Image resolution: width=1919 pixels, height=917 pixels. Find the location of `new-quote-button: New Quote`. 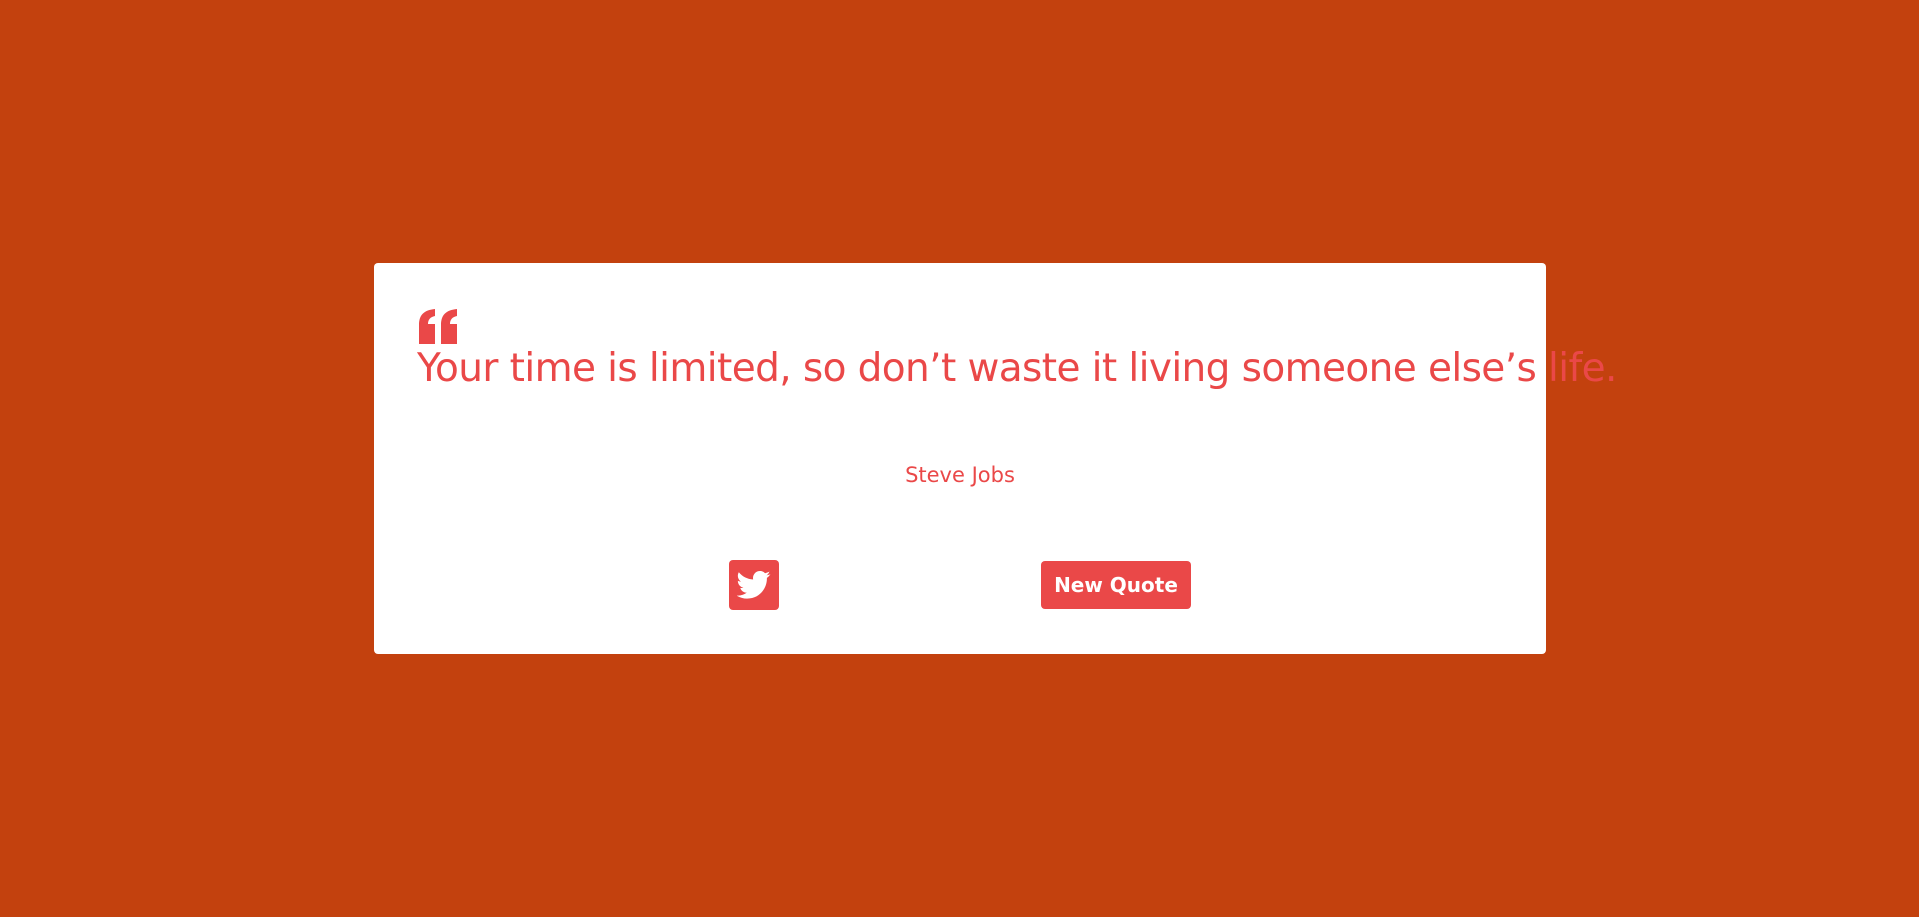

new-quote-button: New Quote is located at coordinates (1116, 585).